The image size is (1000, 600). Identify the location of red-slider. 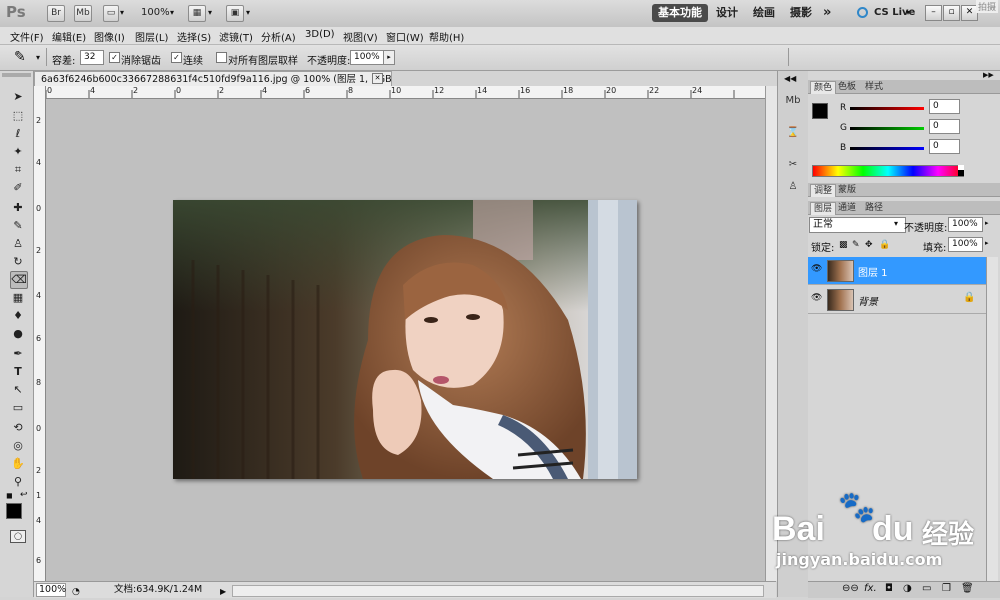
(887, 108).